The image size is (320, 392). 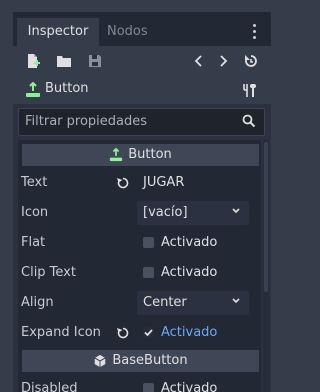 I want to click on selected-object-name: Button, so click(x=67, y=88).